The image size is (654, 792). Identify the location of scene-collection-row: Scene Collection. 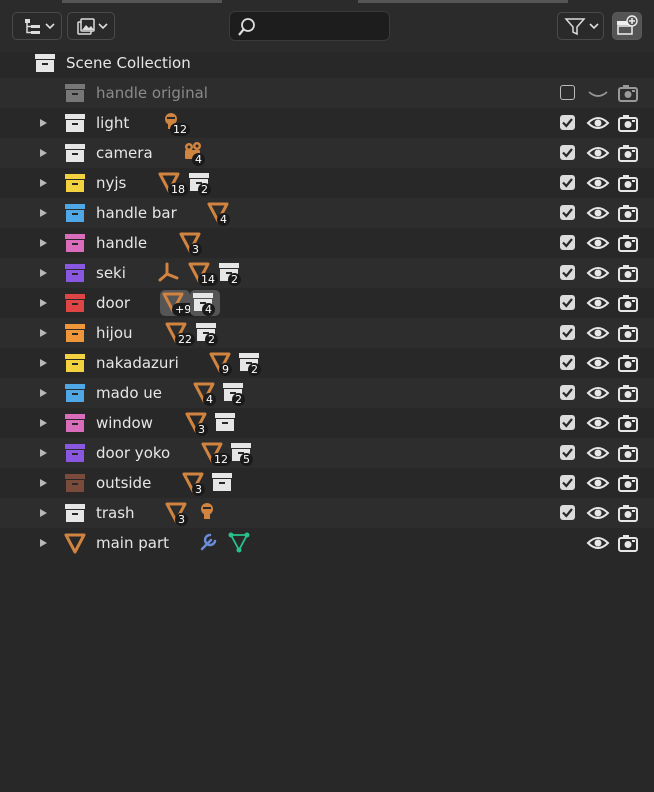
(327, 63).